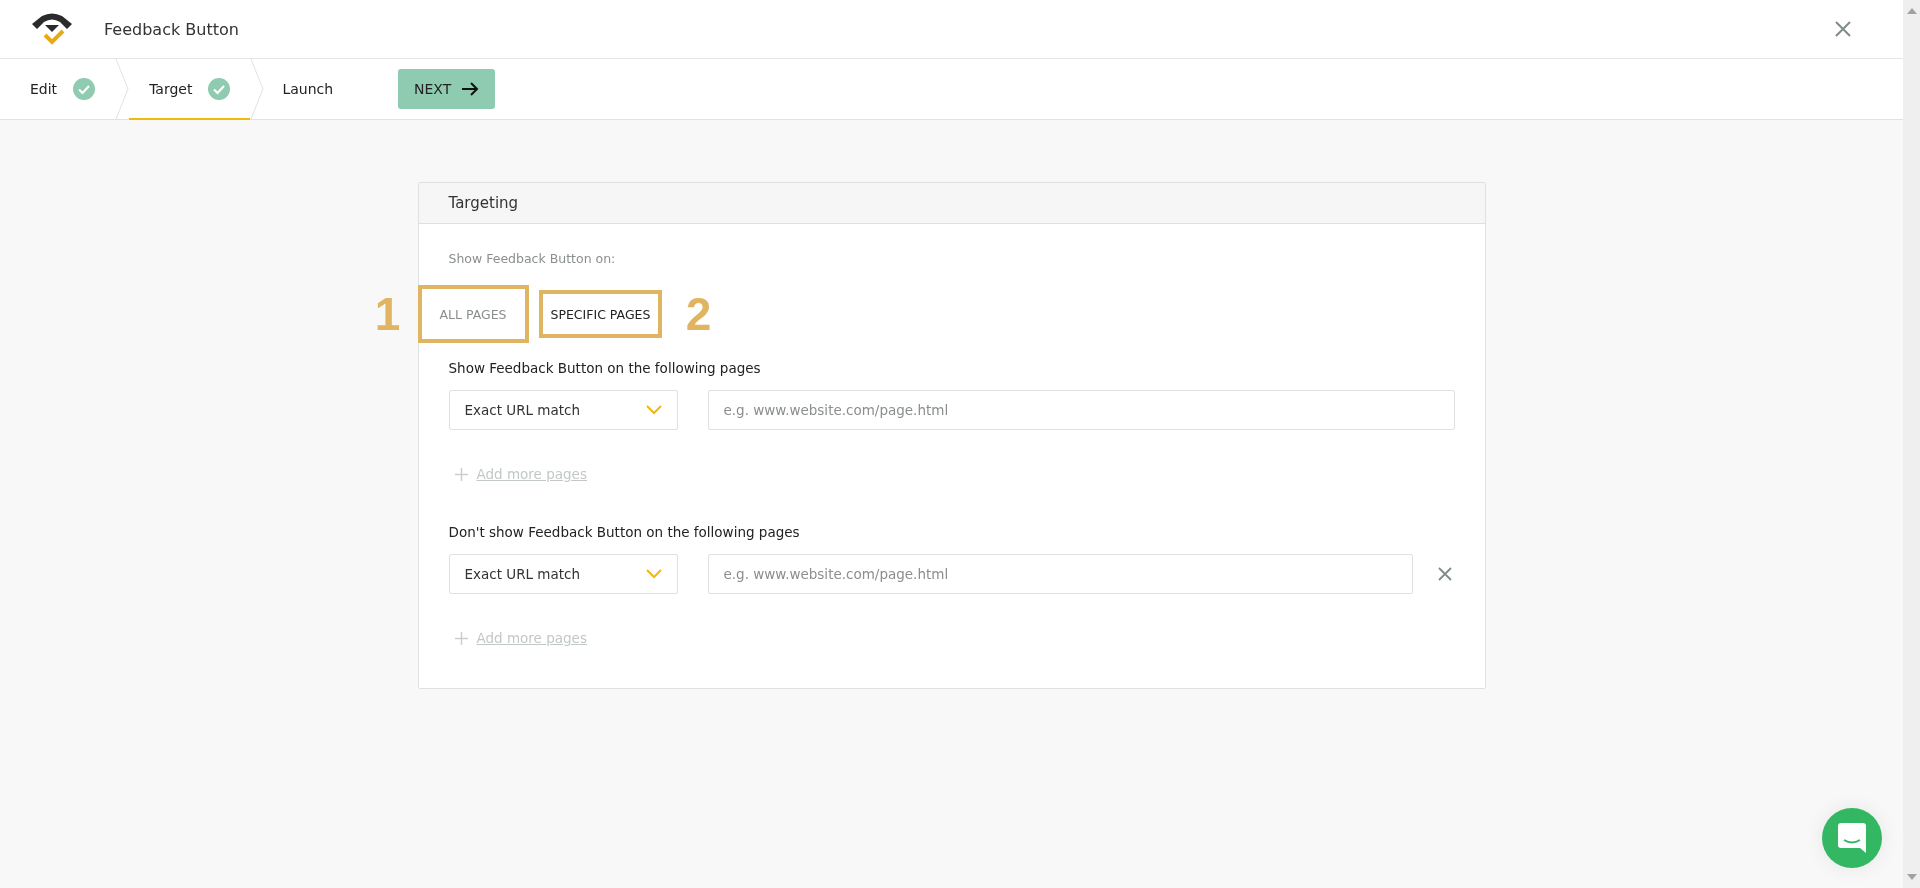  Describe the element at coordinates (447, 89) in the screenshot. I see `next-button: NEXT` at that location.